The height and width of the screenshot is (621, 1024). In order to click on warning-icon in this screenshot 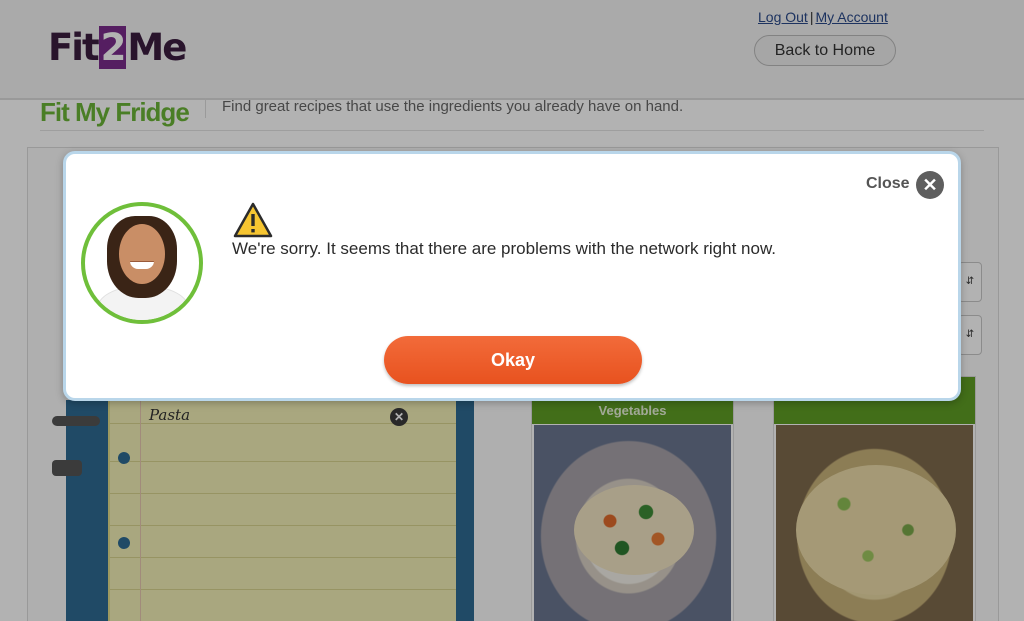, I will do `click(253, 220)`.